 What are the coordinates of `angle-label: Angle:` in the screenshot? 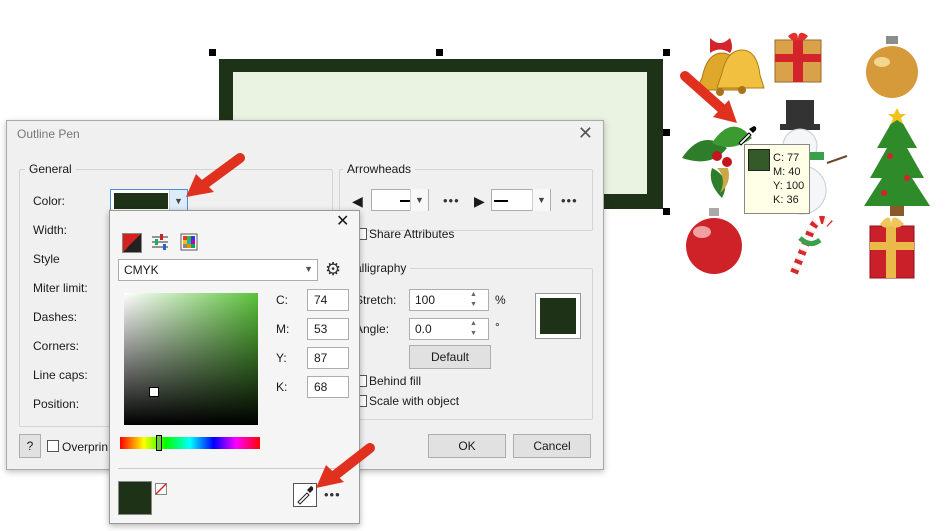 It's located at (372, 329).